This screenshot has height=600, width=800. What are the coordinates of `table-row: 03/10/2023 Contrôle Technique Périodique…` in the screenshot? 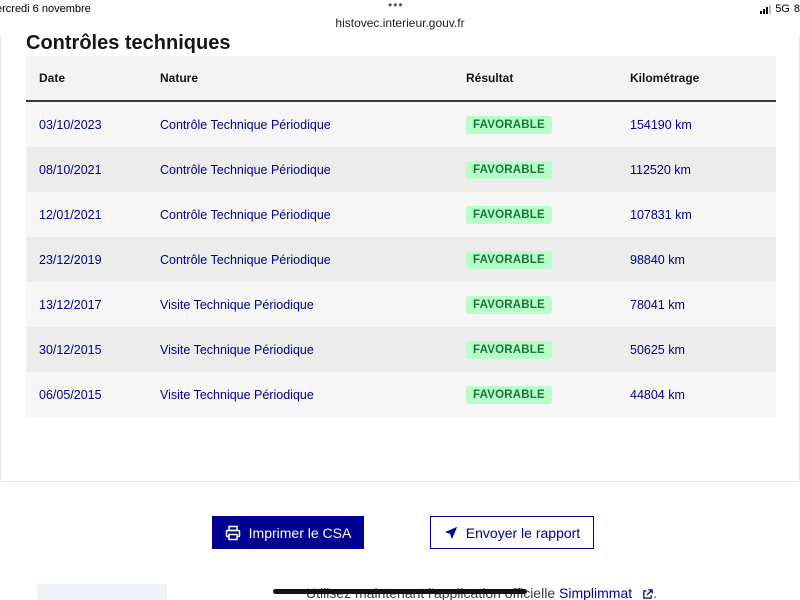 It's located at (401, 124).